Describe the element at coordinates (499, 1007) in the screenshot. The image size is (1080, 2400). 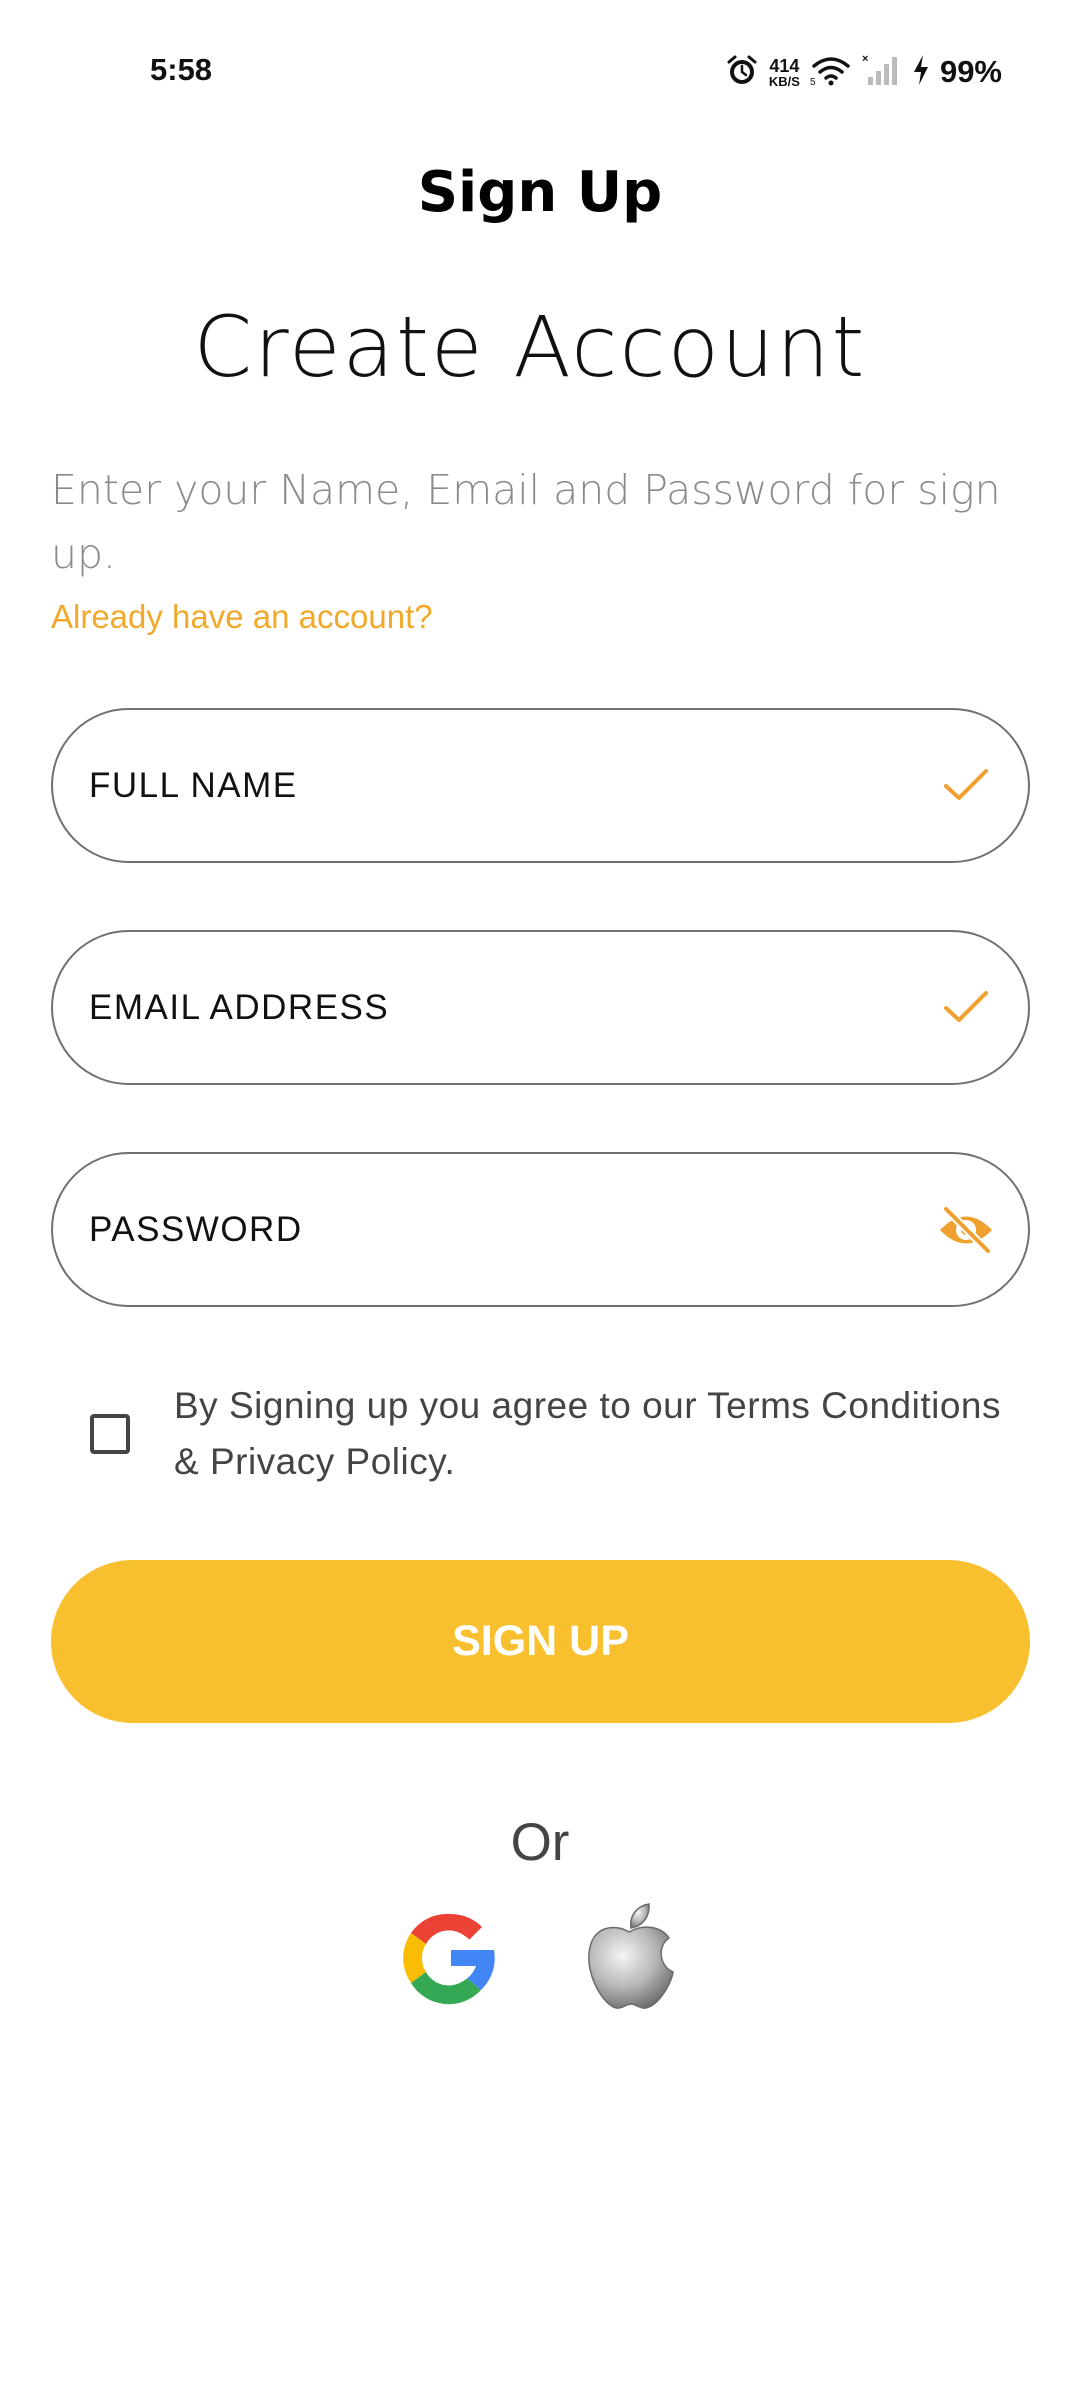
I see `email-input` at that location.